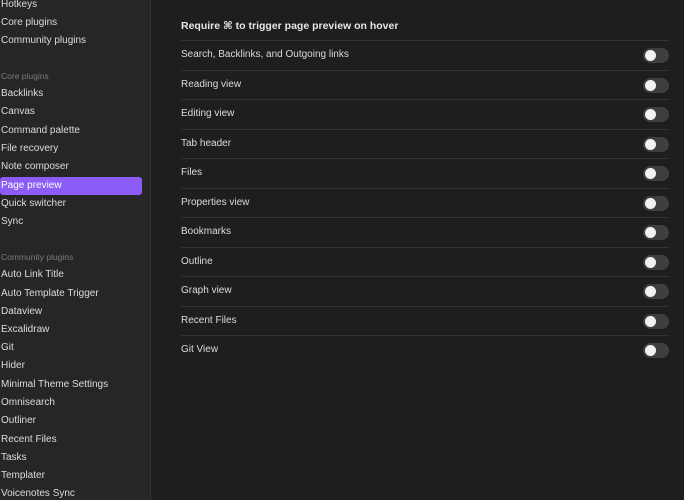 The height and width of the screenshot is (500, 684). I want to click on setting-label: Reading view, so click(211, 84).